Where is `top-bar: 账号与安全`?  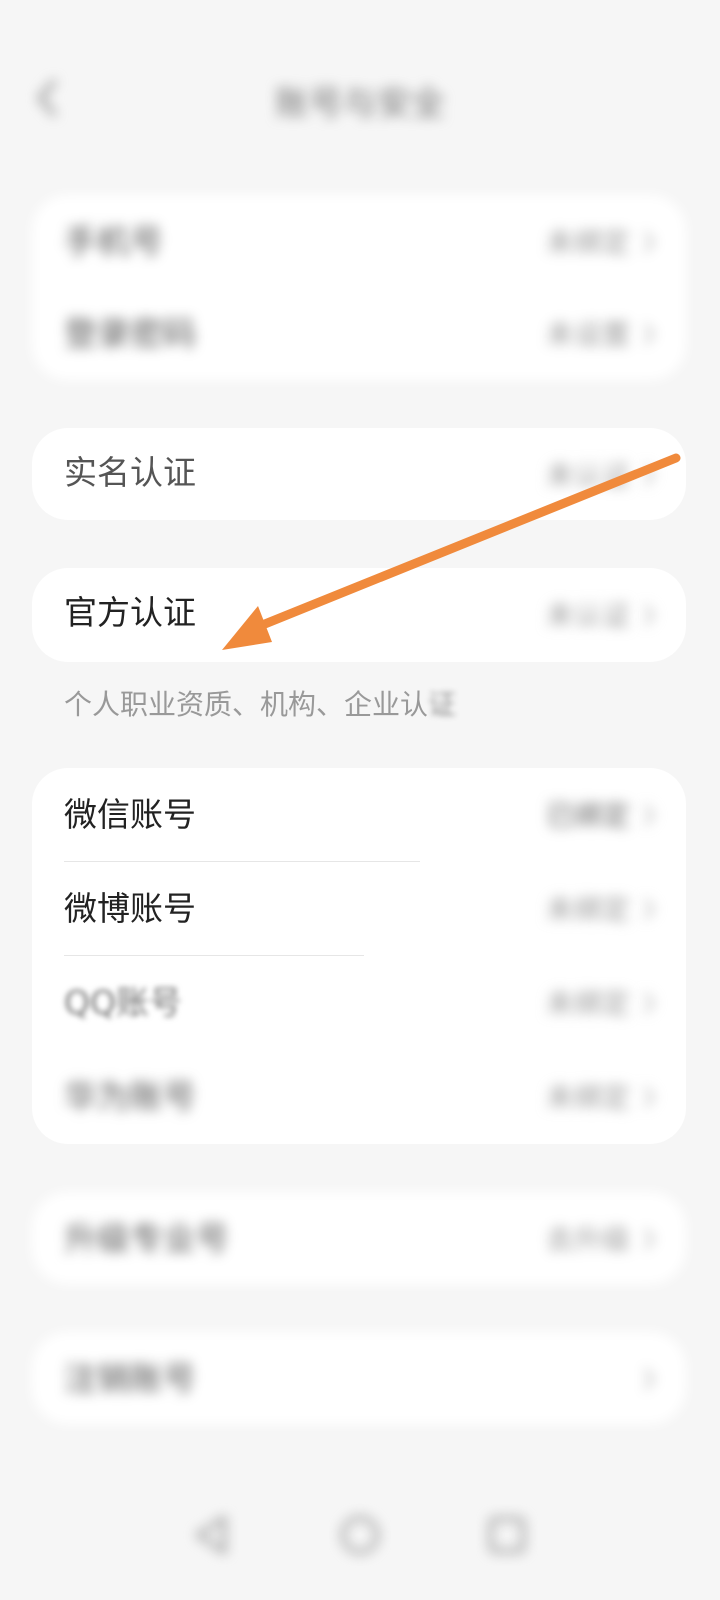
top-bar: 账号与安全 is located at coordinates (360, 100).